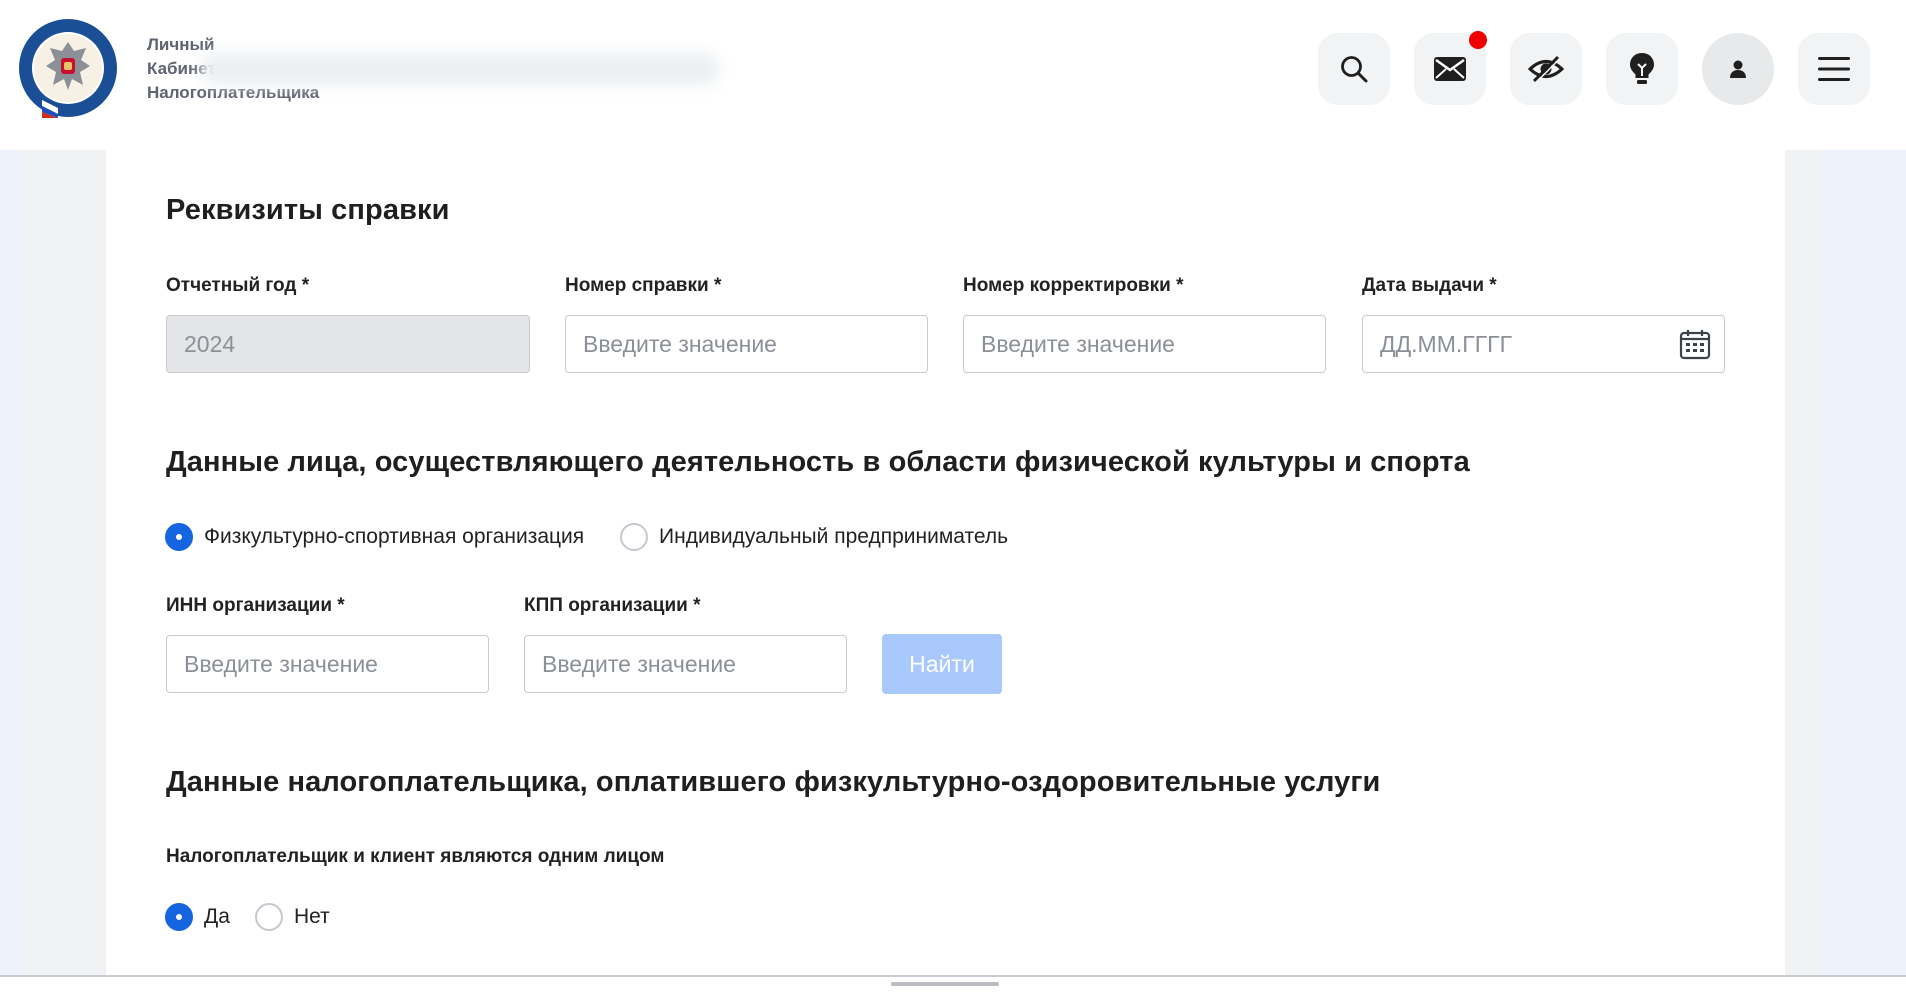 The height and width of the screenshot is (992, 1906). What do you see at coordinates (327, 664) in the screenshot?
I see `inn-input` at bounding box center [327, 664].